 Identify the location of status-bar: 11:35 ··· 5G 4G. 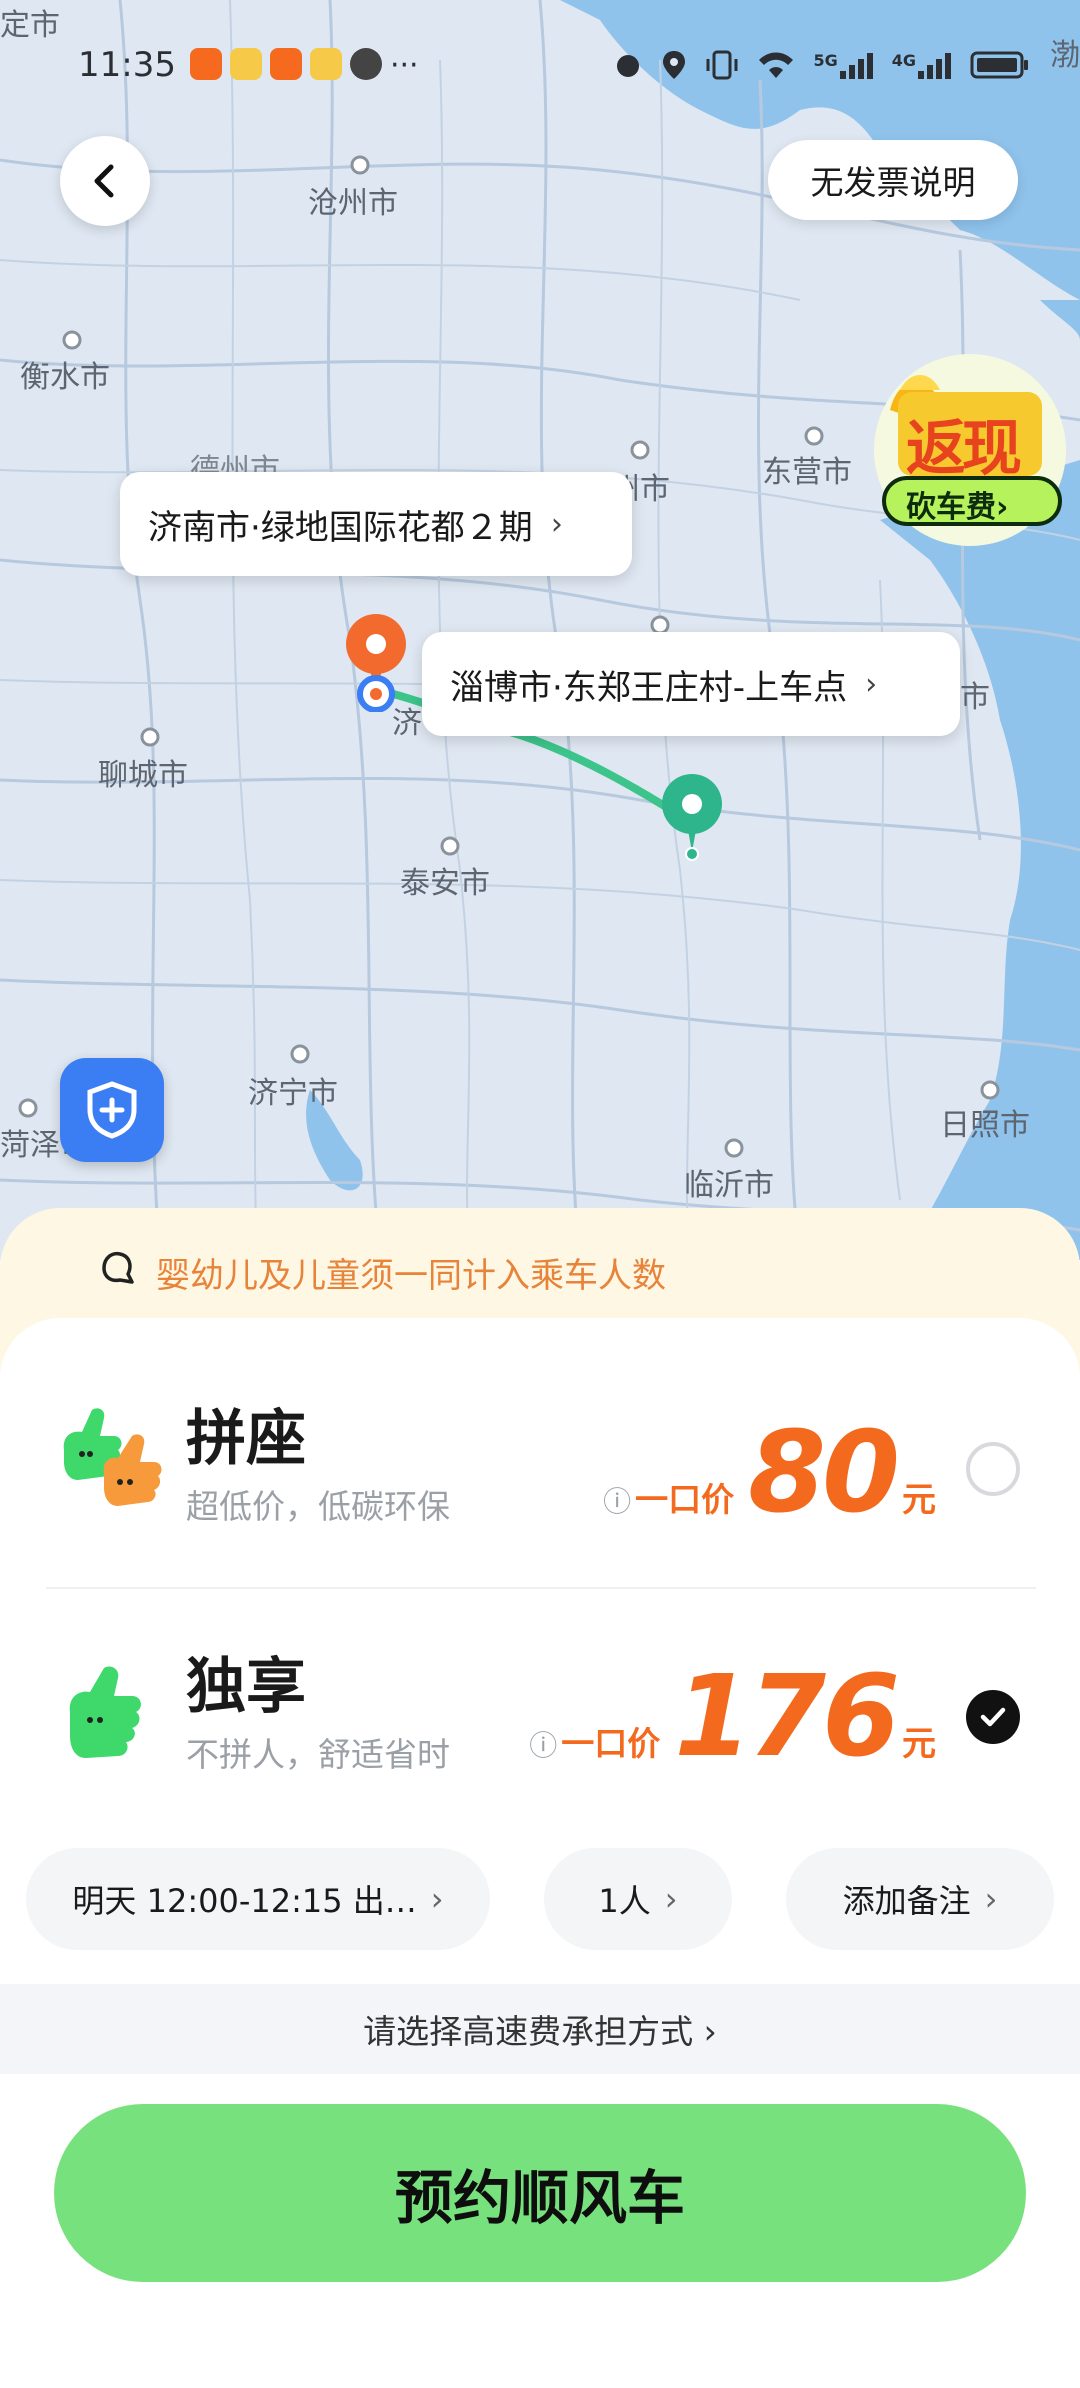
(579, 65).